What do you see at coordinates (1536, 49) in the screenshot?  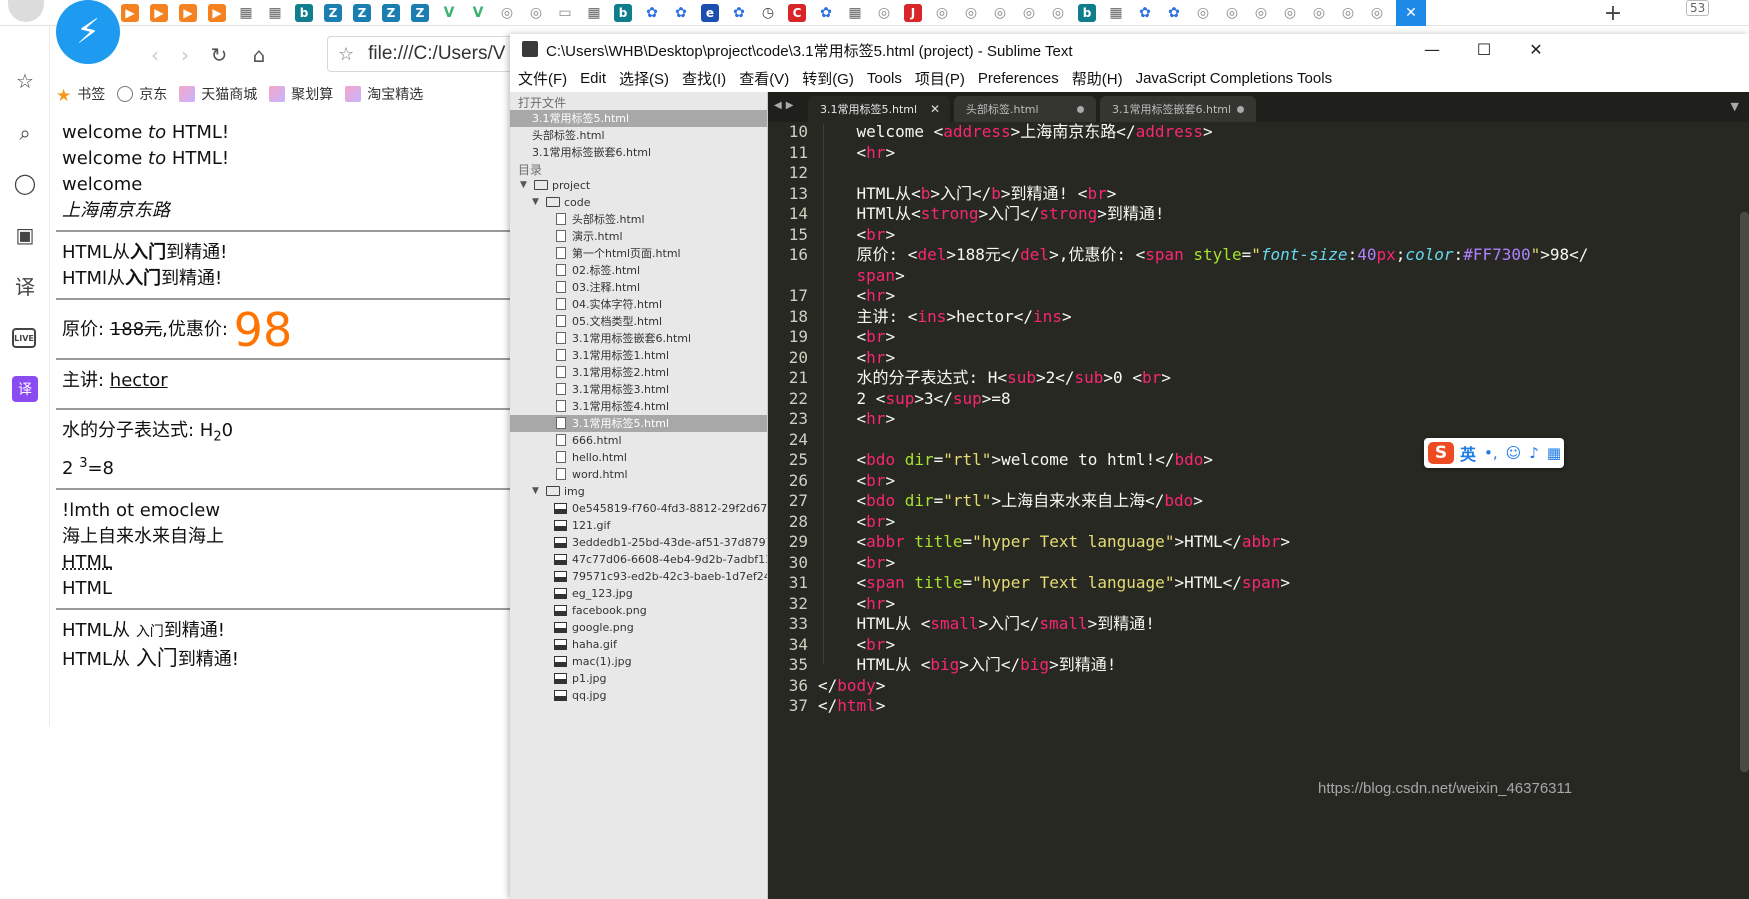 I see `close-window-button: ✕` at bounding box center [1536, 49].